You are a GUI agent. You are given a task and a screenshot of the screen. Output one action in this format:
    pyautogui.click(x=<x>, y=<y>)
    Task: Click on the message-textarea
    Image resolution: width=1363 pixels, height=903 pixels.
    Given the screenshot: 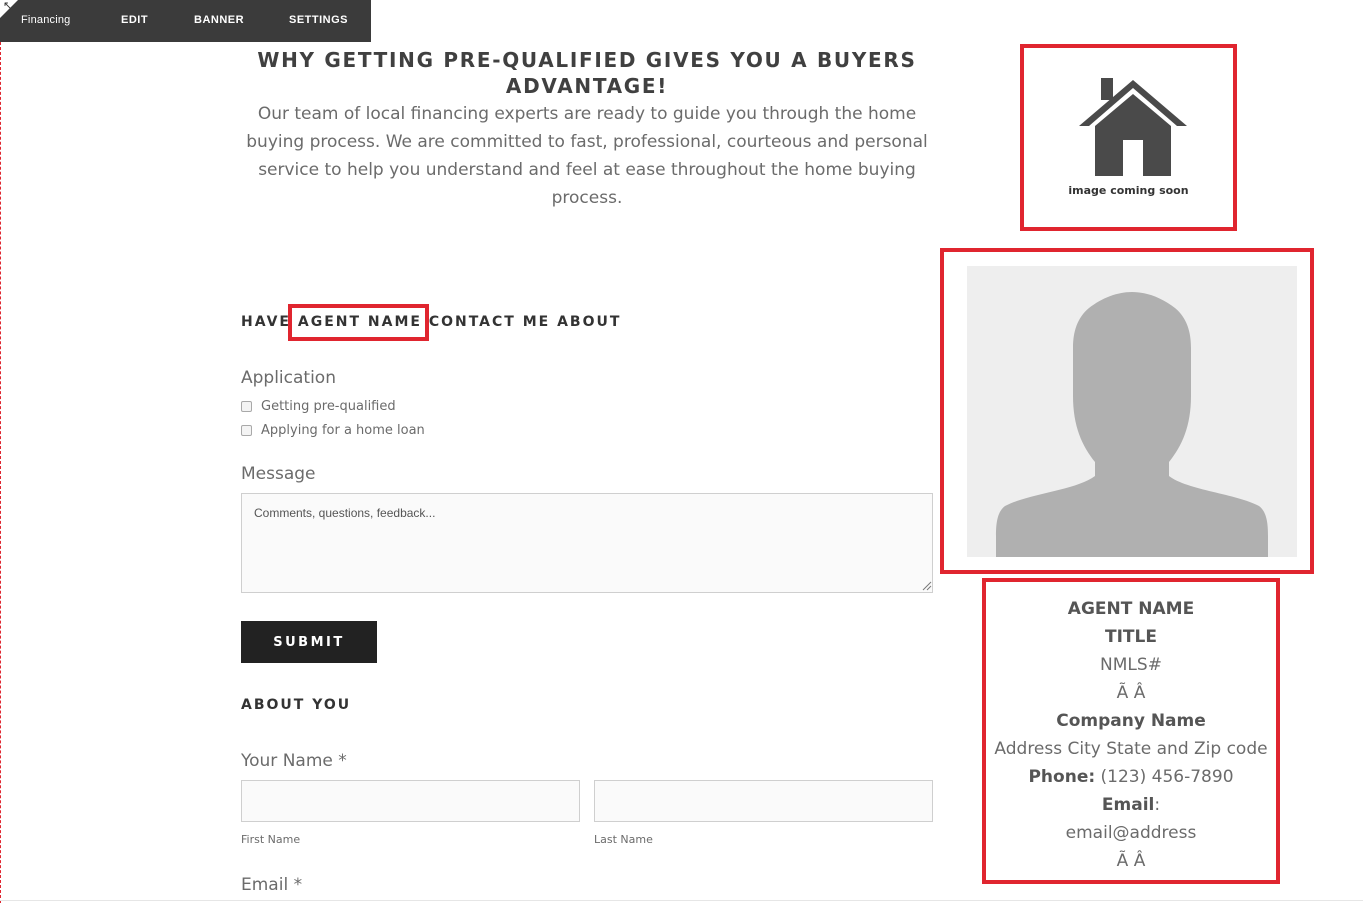 What is the action you would take?
    pyautogui.click(x=587, y=543)
    